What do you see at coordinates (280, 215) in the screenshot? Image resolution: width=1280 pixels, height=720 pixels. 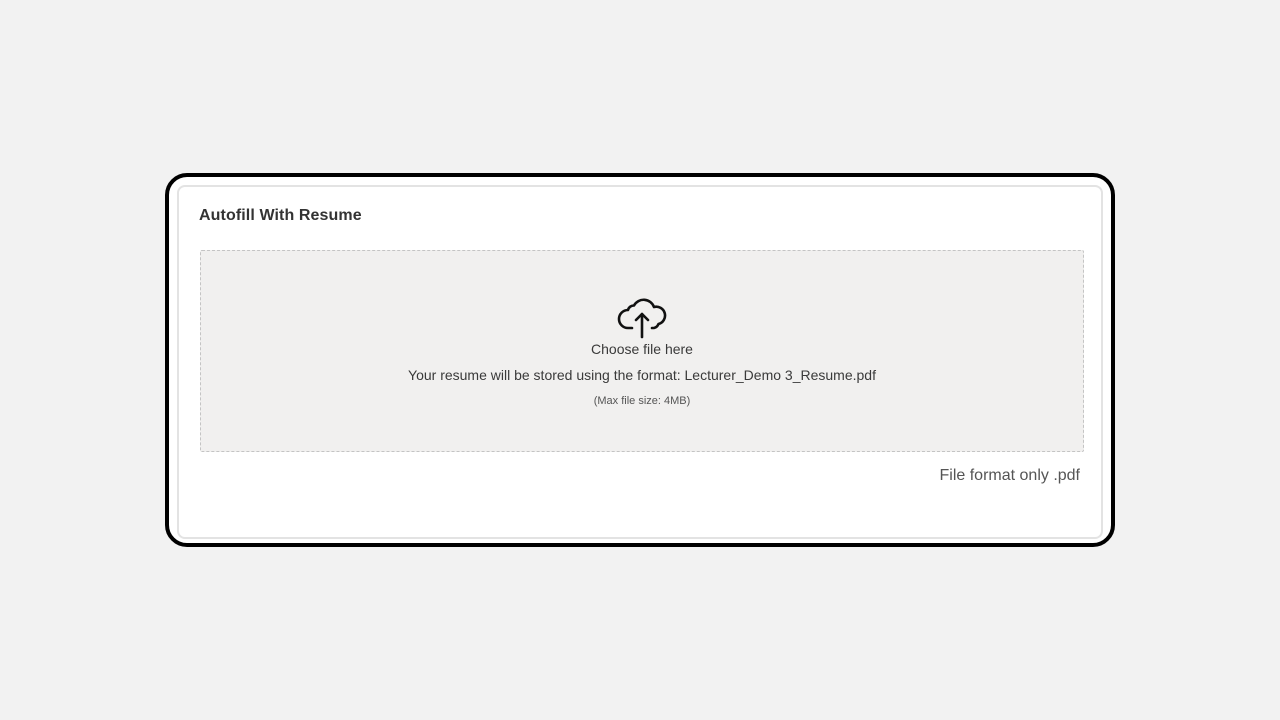 I see `section-title: Autofill With Resume` at bounding box center [280, 215].